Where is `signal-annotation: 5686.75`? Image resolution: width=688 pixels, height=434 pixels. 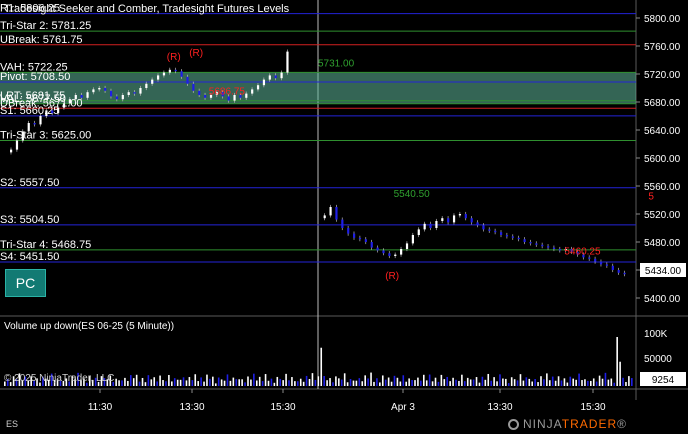
signal-annotation: 5686.75 is located at coordinates (227, 91).